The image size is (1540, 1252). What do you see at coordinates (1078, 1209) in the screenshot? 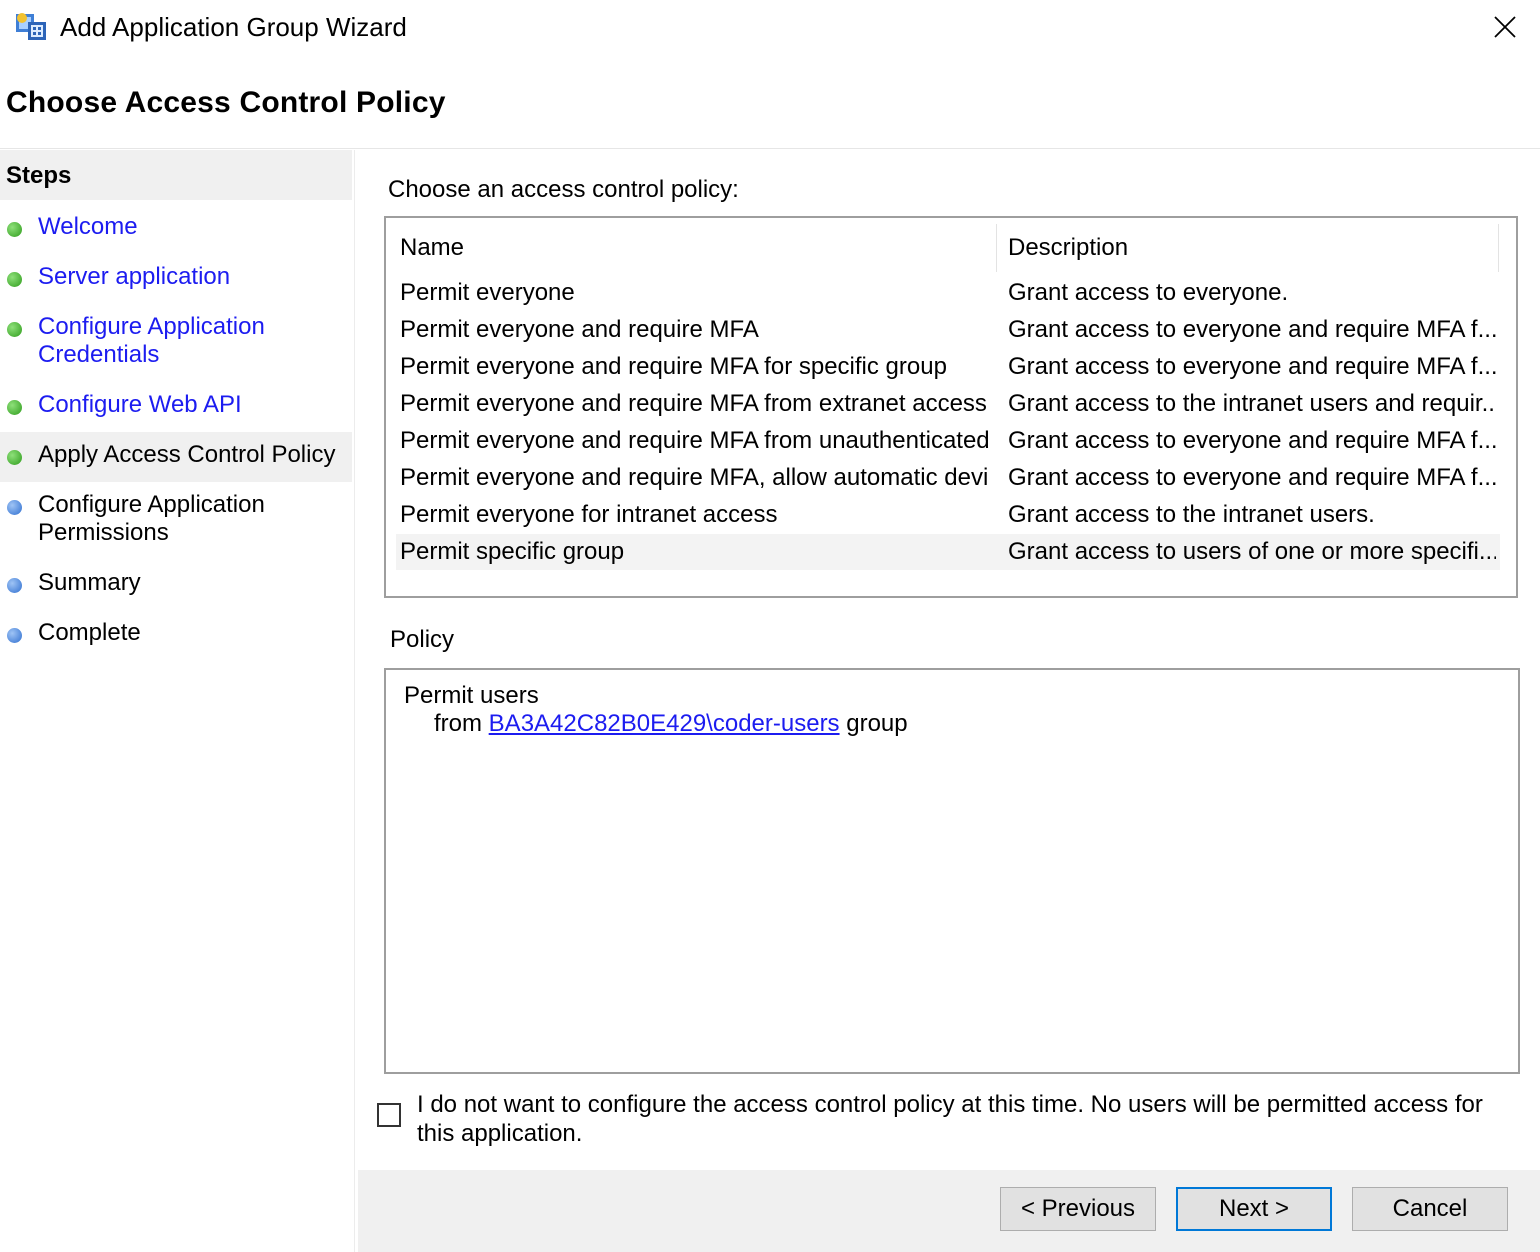
I see `previous-button: < Previous` at bounding box center [1078, 1209].